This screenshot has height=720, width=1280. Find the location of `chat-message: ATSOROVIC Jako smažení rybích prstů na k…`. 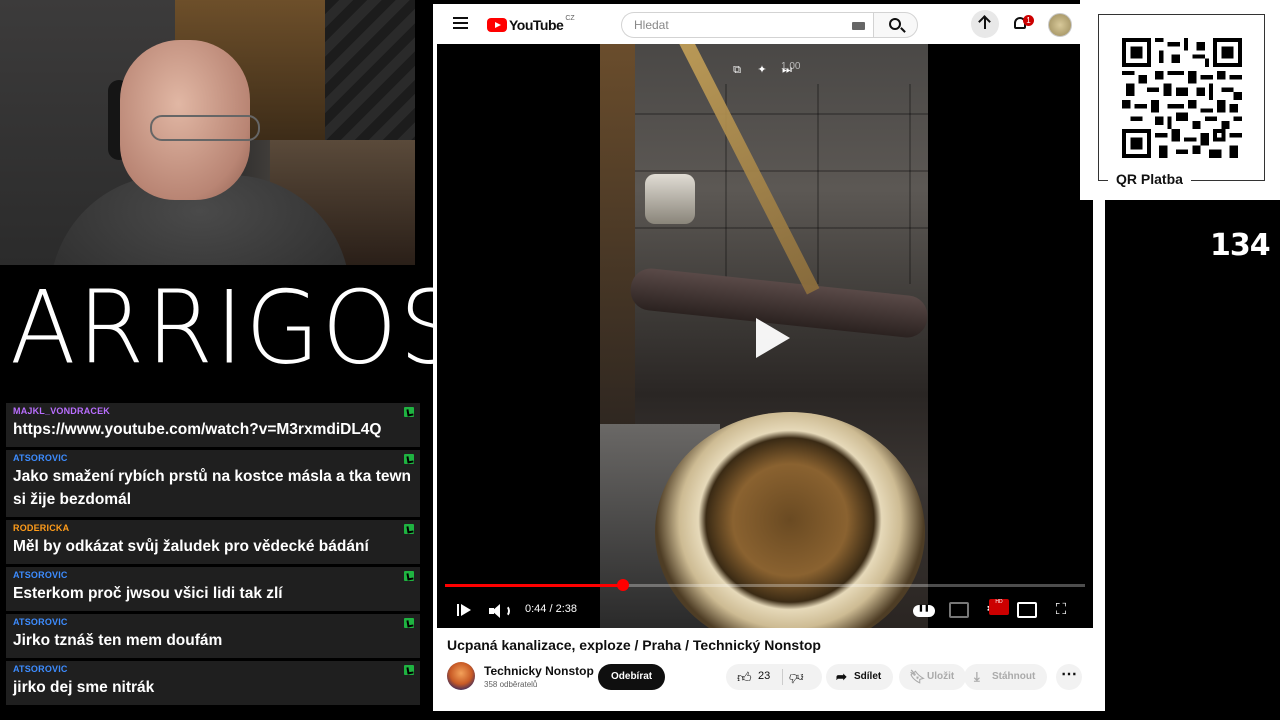

chat-message: ATSOROVIC Jako smažení rybích prstů na k… is located at coordinates (213, 483).